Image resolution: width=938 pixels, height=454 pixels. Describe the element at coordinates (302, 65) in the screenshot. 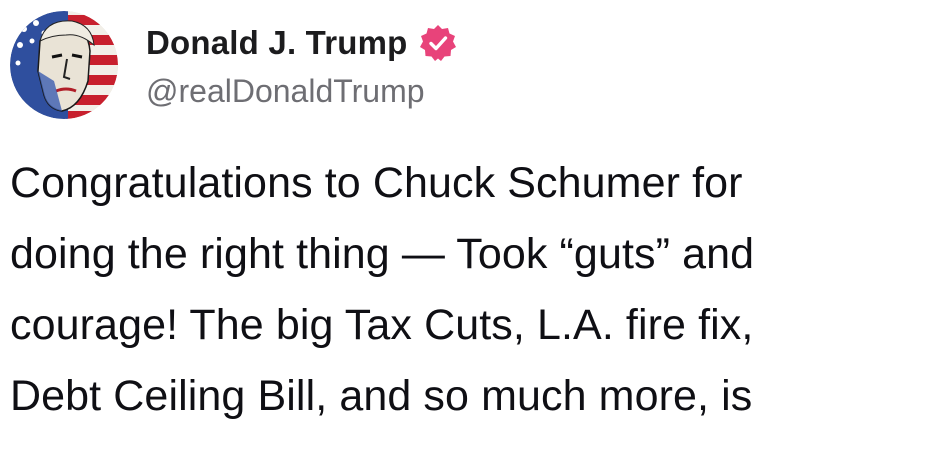

I see `author-names: Donald J. Trump @realDonaldTrump` at that location.